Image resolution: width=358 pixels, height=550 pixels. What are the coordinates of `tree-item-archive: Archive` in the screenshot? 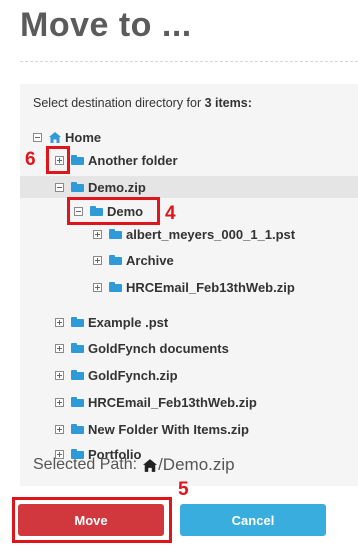 It's located at (189, 260).